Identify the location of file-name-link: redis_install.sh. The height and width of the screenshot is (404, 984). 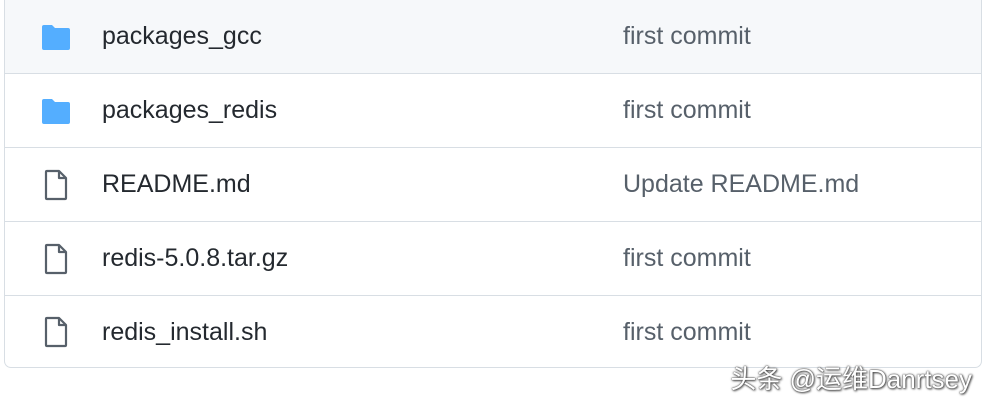
(184, 332).